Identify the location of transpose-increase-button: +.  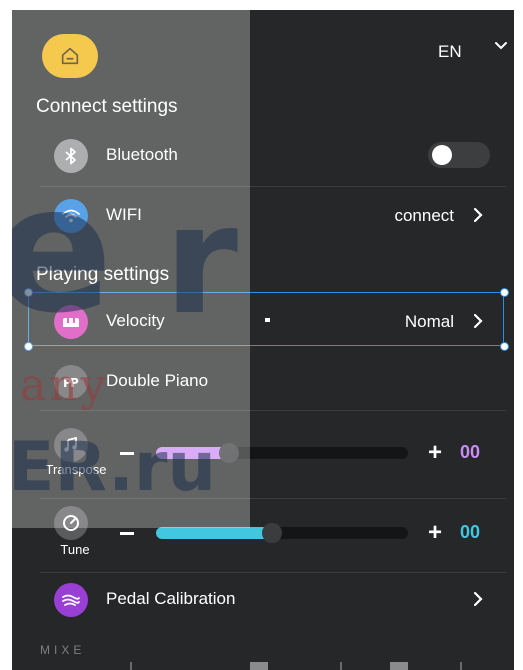
(435, 453).